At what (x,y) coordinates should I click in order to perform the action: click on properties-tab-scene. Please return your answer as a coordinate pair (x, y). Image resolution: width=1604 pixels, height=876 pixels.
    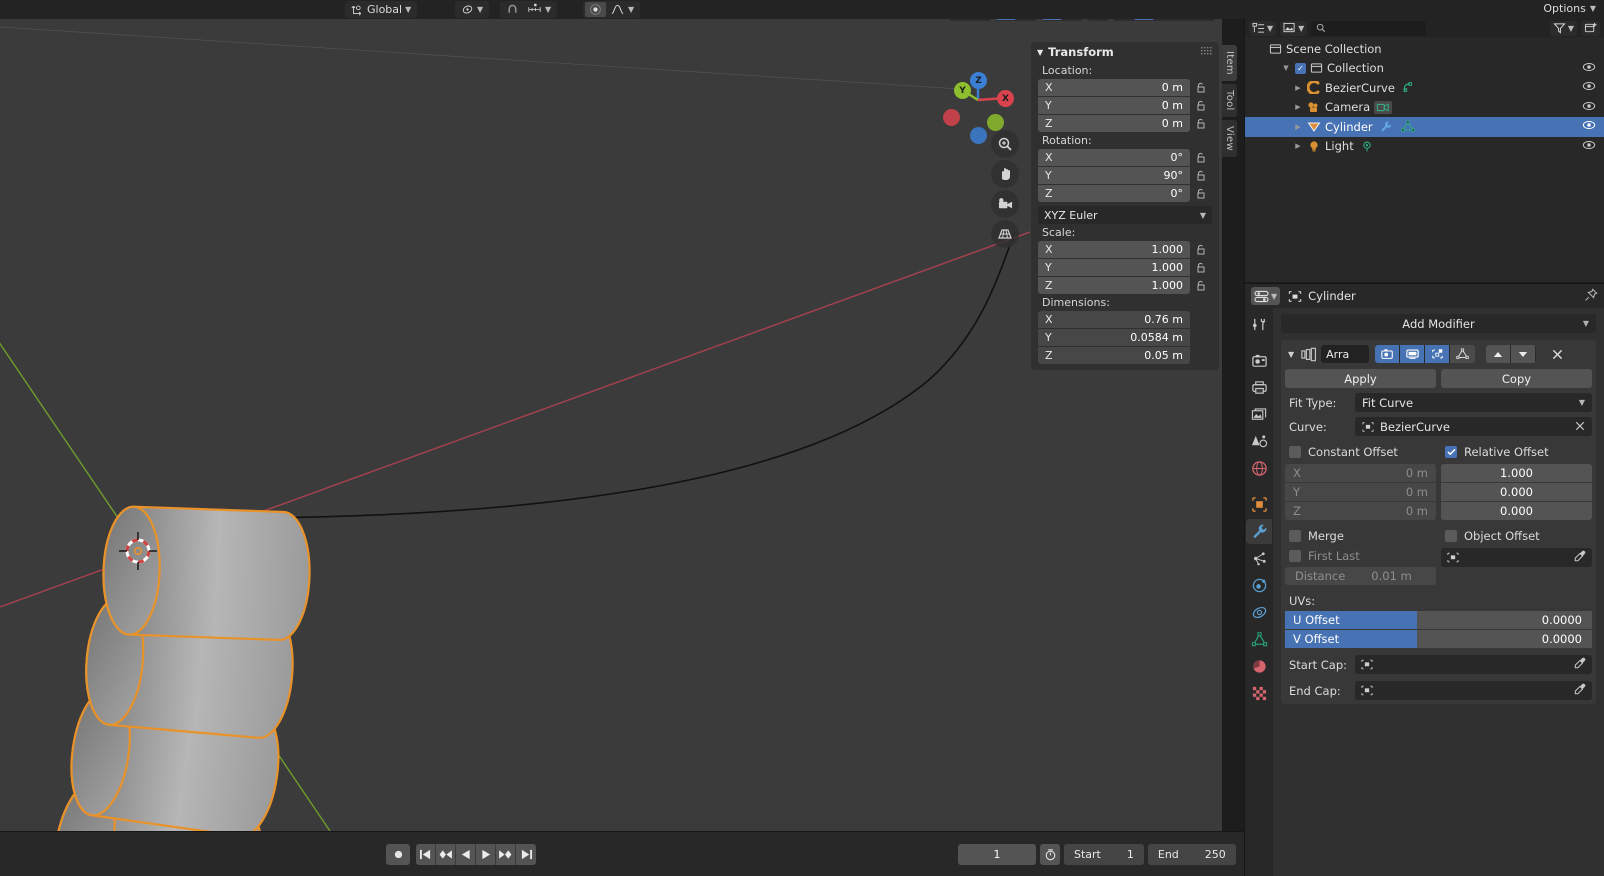
    Looking at the image, I should click on (1259, 441).